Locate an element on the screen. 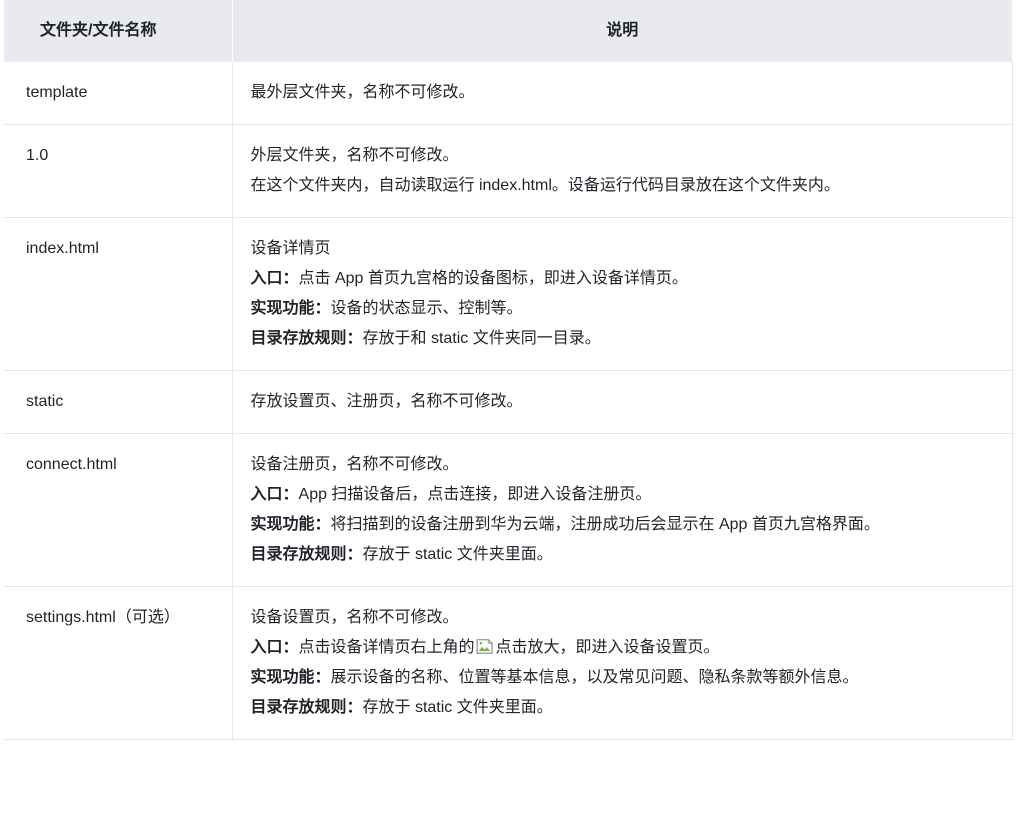 Image resolution: width=1034 pixels, height=830 pixels. description-text: 展示设备的名称、位置等基本信息，以及常见问题、隐私条款等额外信息。 is located at coordinates (594, 677).